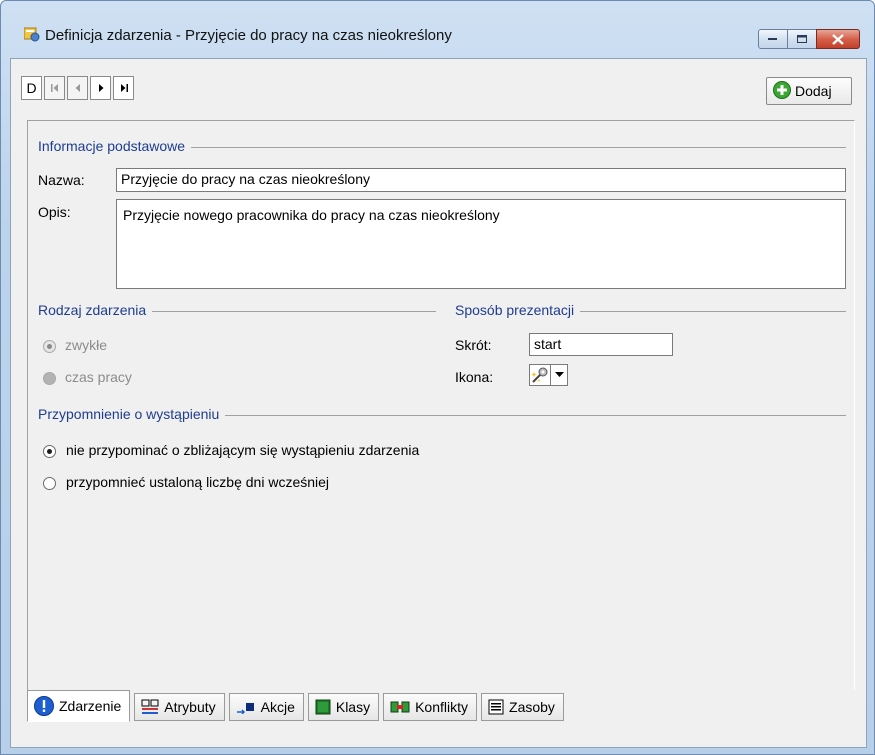 The height and width of the screenshot is (755, 875). I want to click on tab-akcje: Akcje, so click(266, 707).